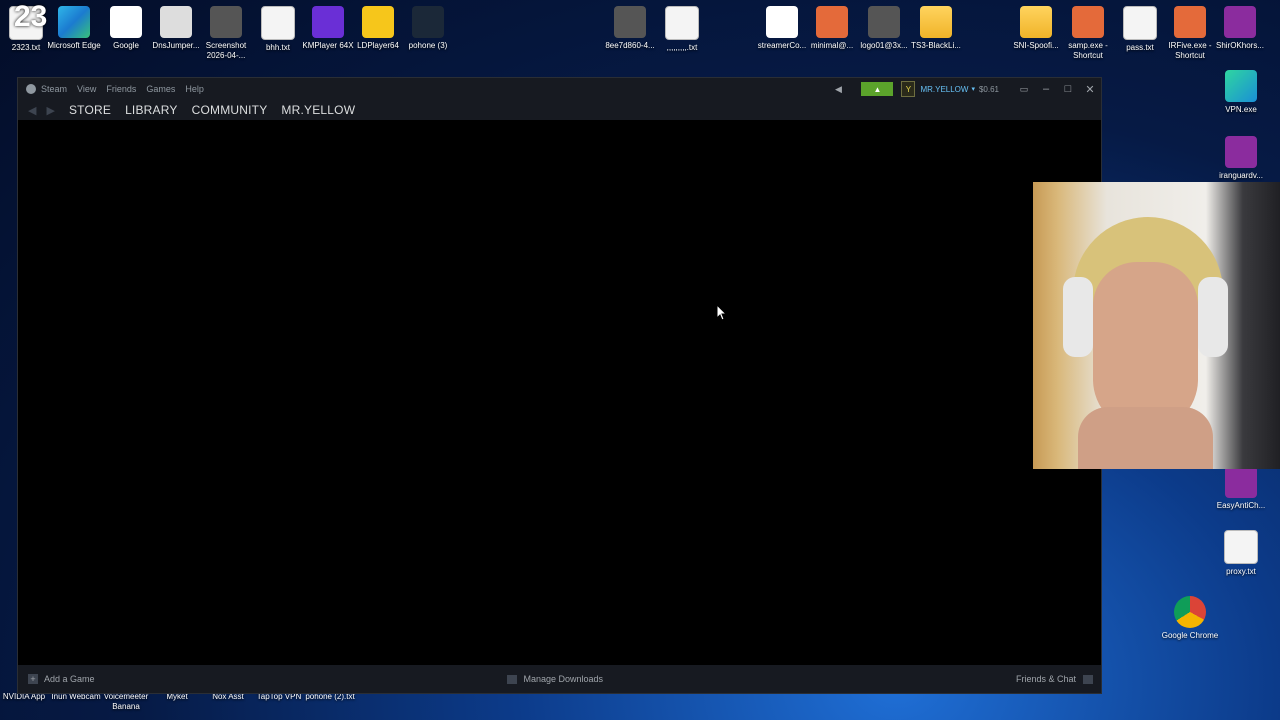  What do you see at coordinates (428, 45) in the screenshot?
I see `desktop-icon-label: pohone (3)` at bounding box center [428, 45].